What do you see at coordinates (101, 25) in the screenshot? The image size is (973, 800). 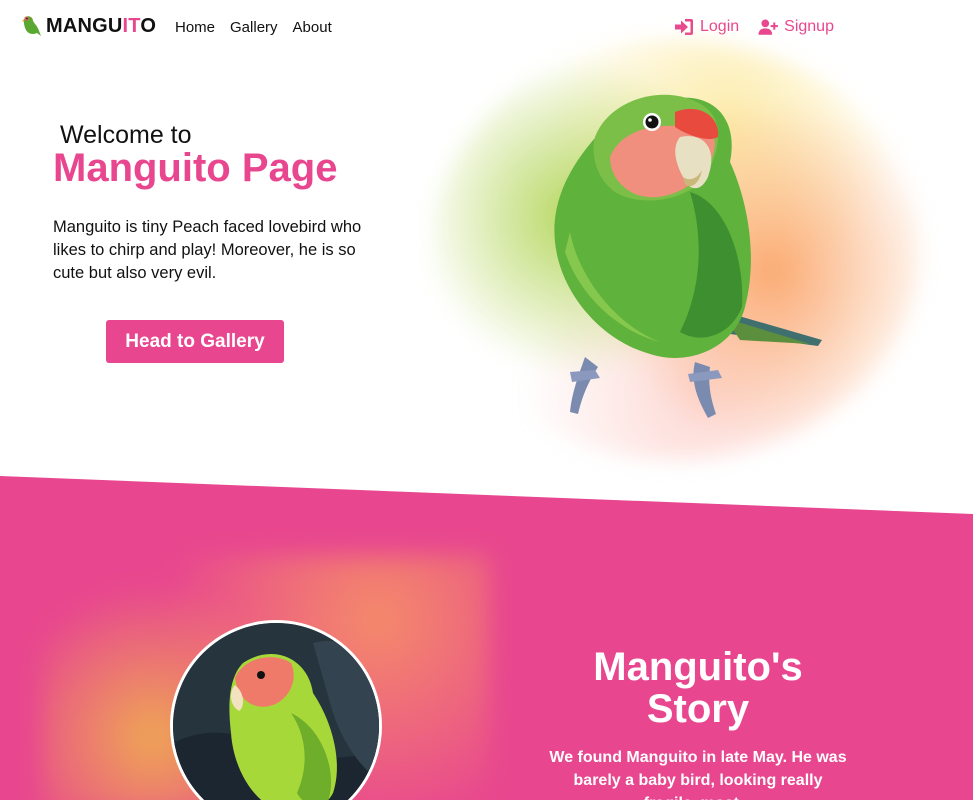 I see `brand-name: MANGUITO` at bounding box center [101, 25].